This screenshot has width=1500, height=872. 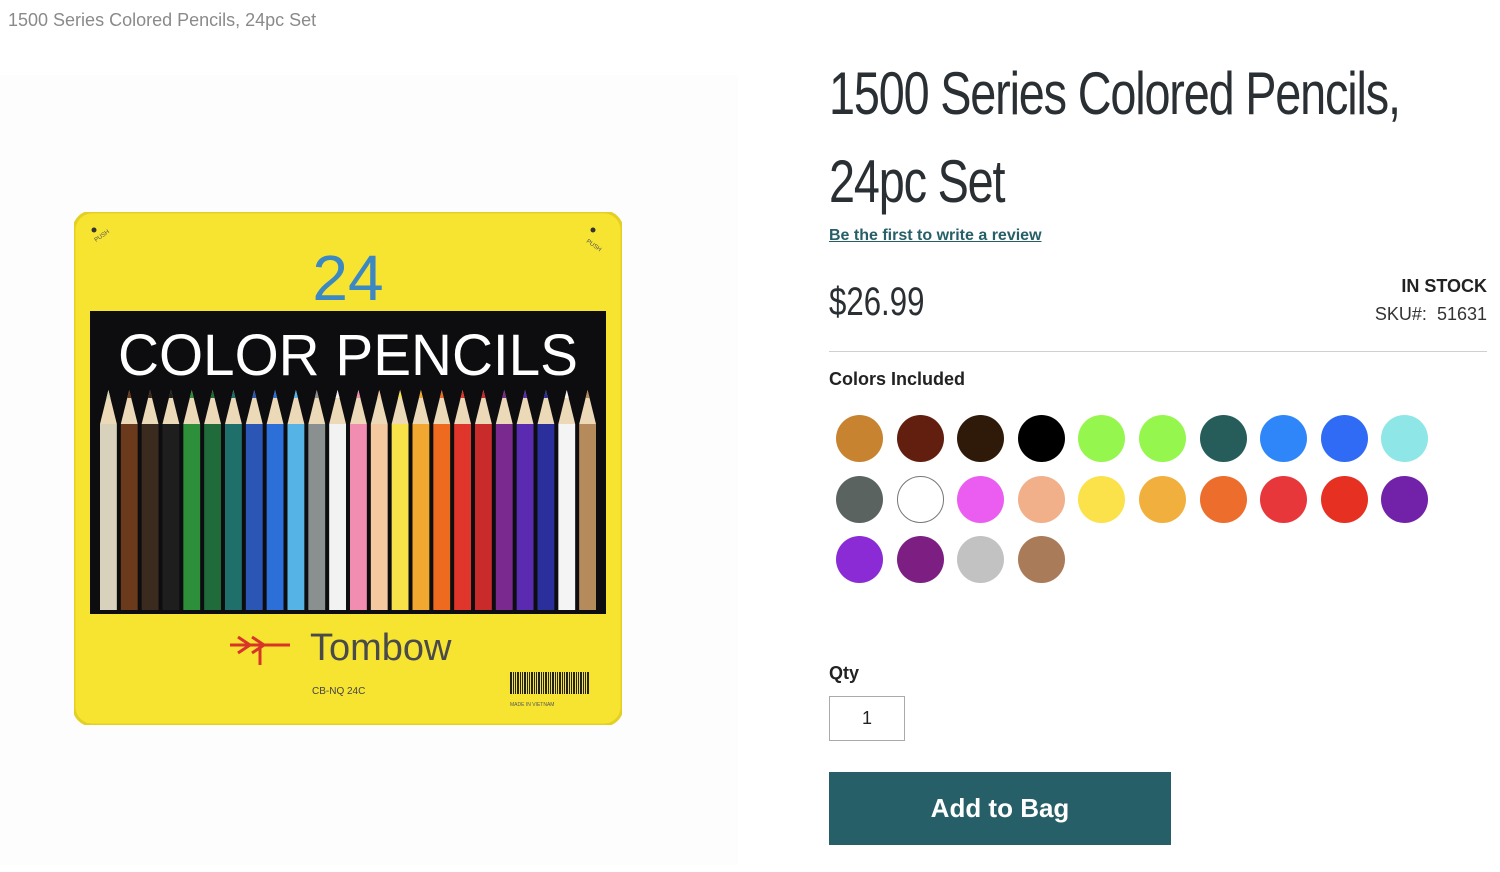 What do you see at coordinates (338, 691) in the screenshot?
I see `image-model: CB-NQ 24C` at bounding box center [338, 691].